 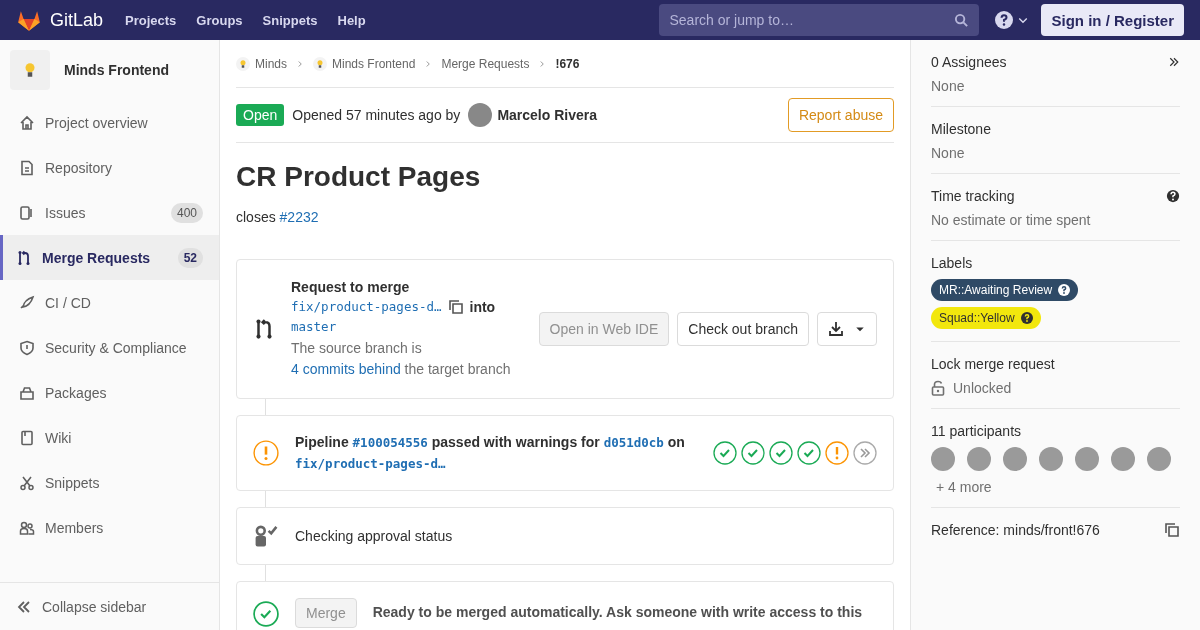 I want to click on count-badge: 400, so click(x=186, y=212).